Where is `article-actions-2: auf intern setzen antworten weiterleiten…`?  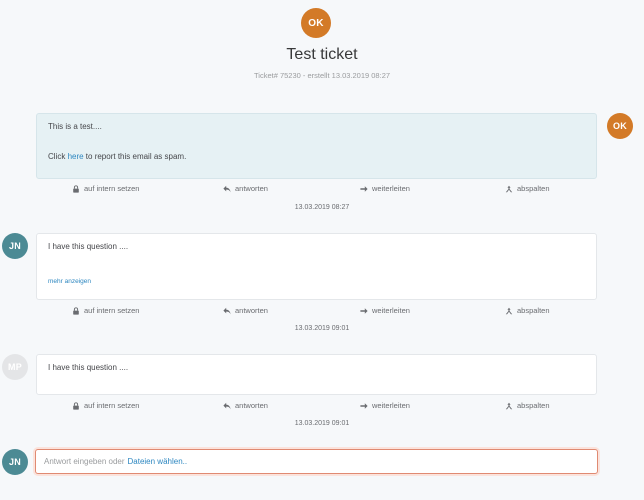 article-actions-2: auf intern setzen antworten weiterleiten… is located at coordinates (316, 312).